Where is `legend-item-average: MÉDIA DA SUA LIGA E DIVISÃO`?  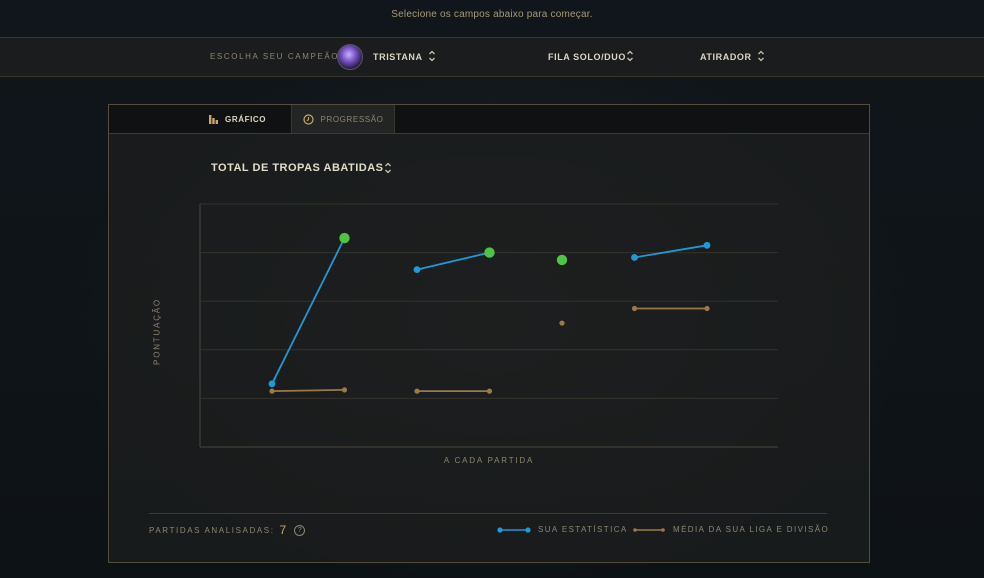 legend-item-average: MÉDIA DA SUA LIGA E DIVISÃO is located at coordinates (730, 529).